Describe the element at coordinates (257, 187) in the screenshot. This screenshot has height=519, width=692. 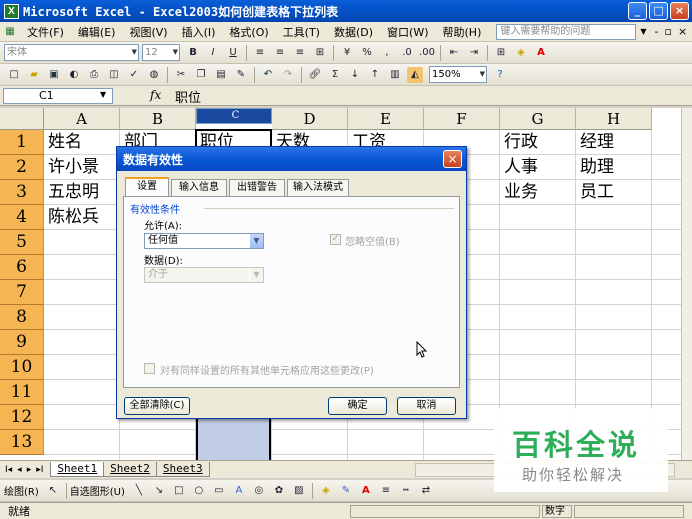
I see `tab-error-alert: 出错警告` at that location.